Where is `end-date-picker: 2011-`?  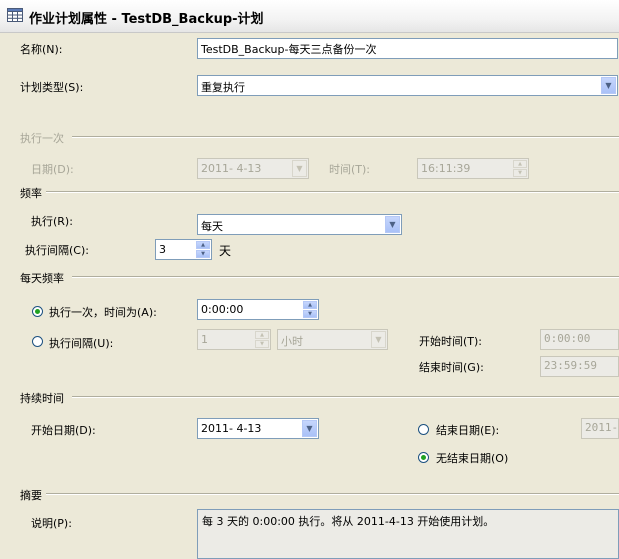 end-date-picker: 2011- is located at coordinates (600, 428).